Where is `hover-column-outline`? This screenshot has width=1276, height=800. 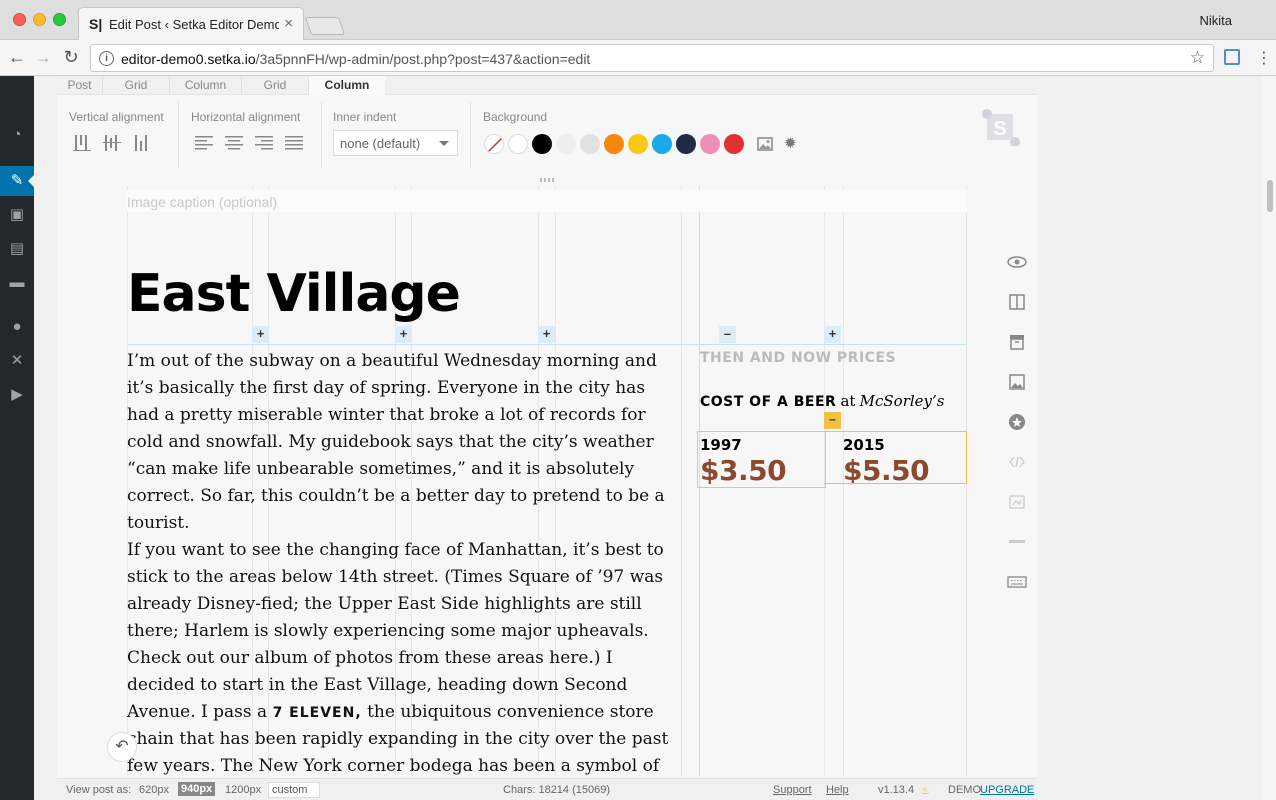
hover-column-outline is located at coordinates (895, 457).